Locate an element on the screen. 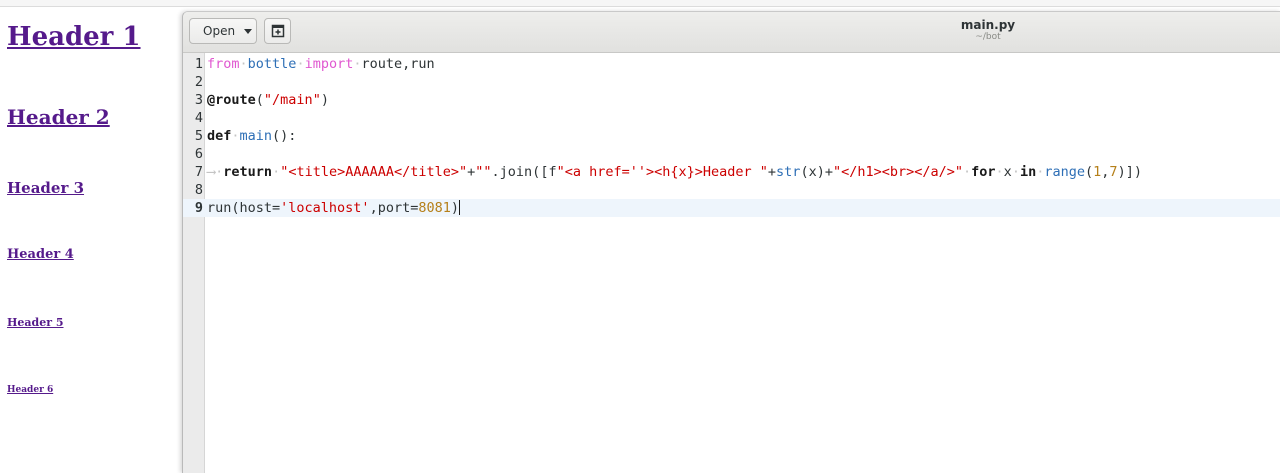 The height and width of the screenshot is (473, 1280). new-document-icon is located at coordinates (277, 31).